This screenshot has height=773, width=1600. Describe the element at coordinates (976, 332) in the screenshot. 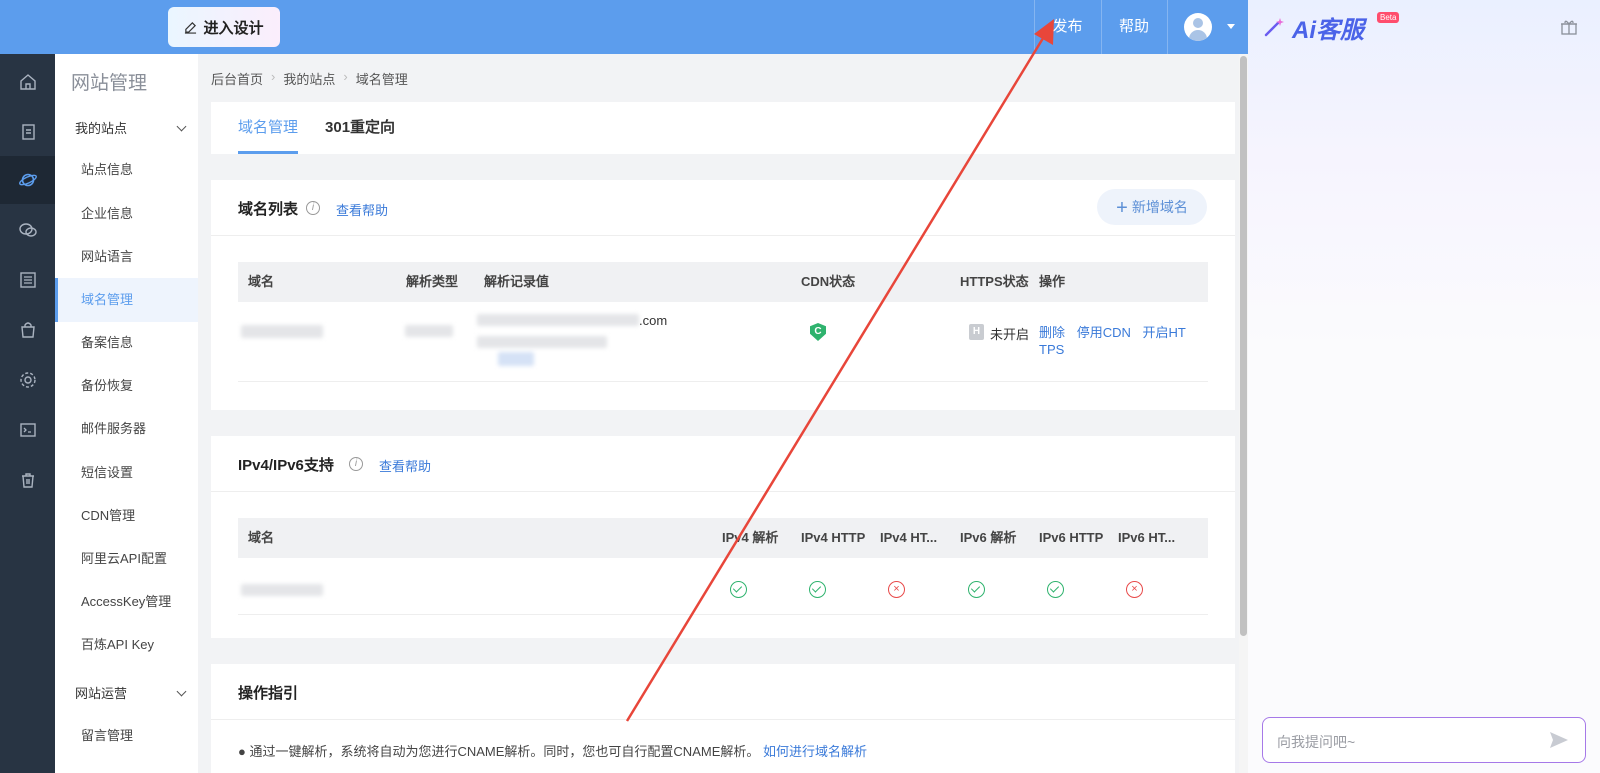

I see `https-icon: H` at that location.